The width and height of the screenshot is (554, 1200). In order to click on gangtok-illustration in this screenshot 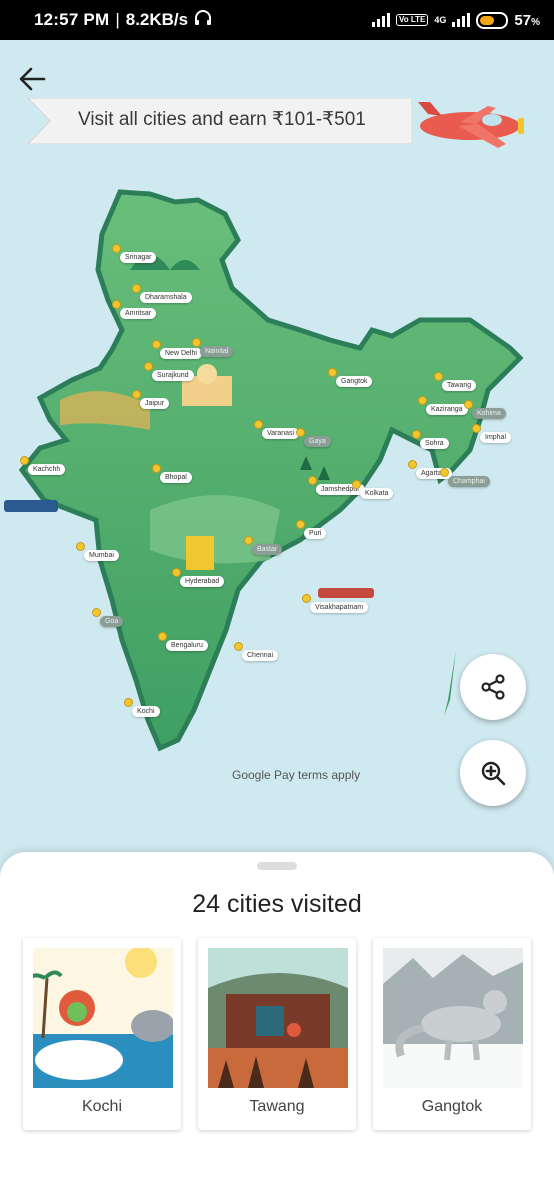, I will do `click(453, 1018)`.